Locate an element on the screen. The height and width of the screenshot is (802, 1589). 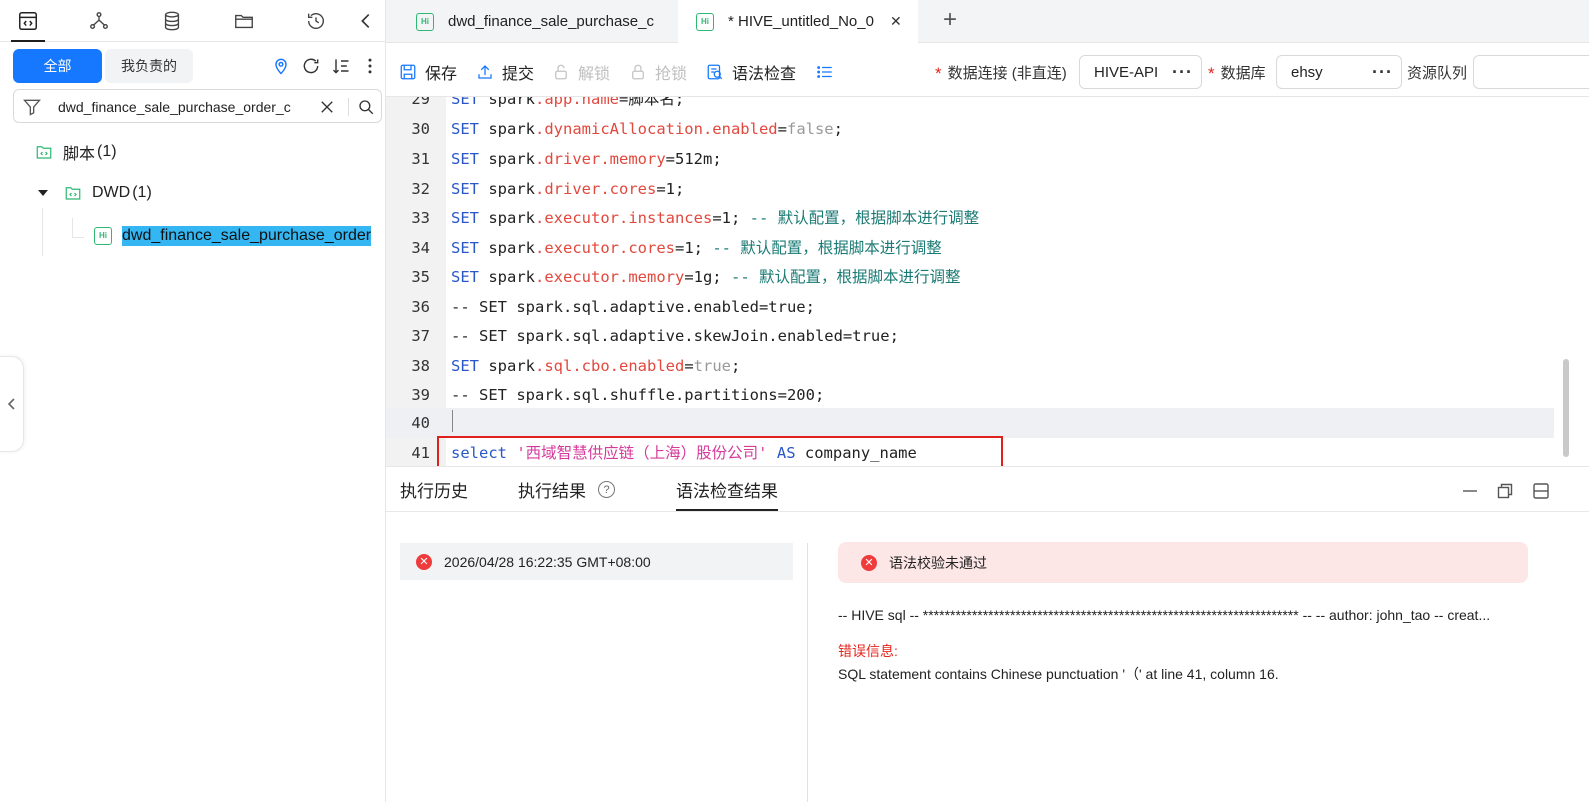
collapse-left-icon is located at coordinates (366, 21).